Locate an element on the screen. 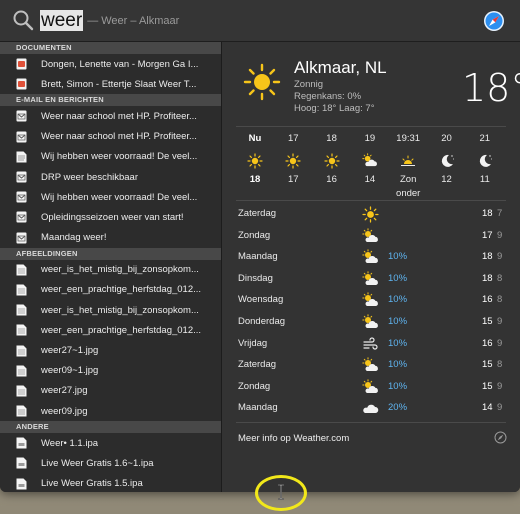 This screenshot has width=520, height=514. current-temperature: 18° is located at coordinates (491, 88).